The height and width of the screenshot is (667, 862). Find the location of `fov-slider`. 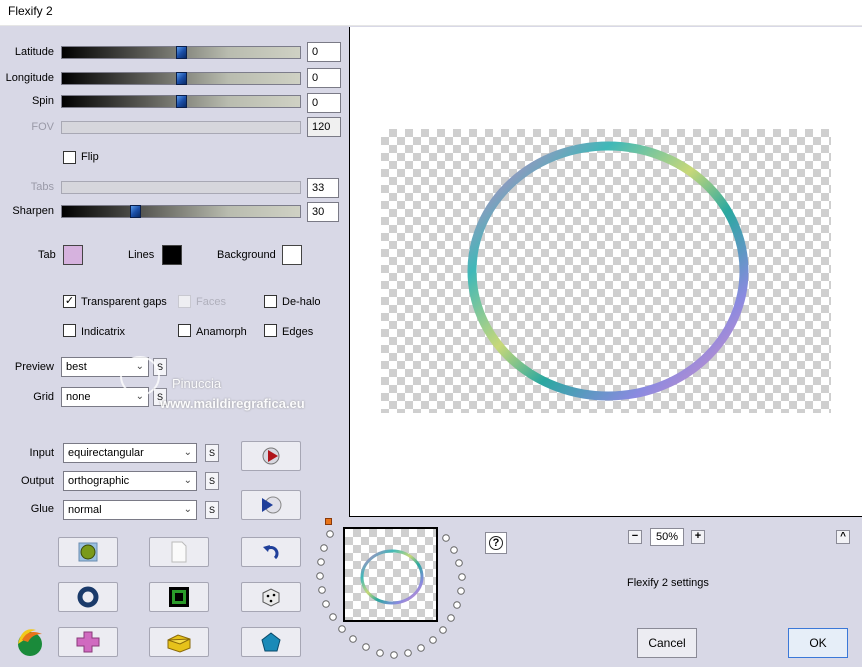

fov-slider is located at coordinates (181, 127).